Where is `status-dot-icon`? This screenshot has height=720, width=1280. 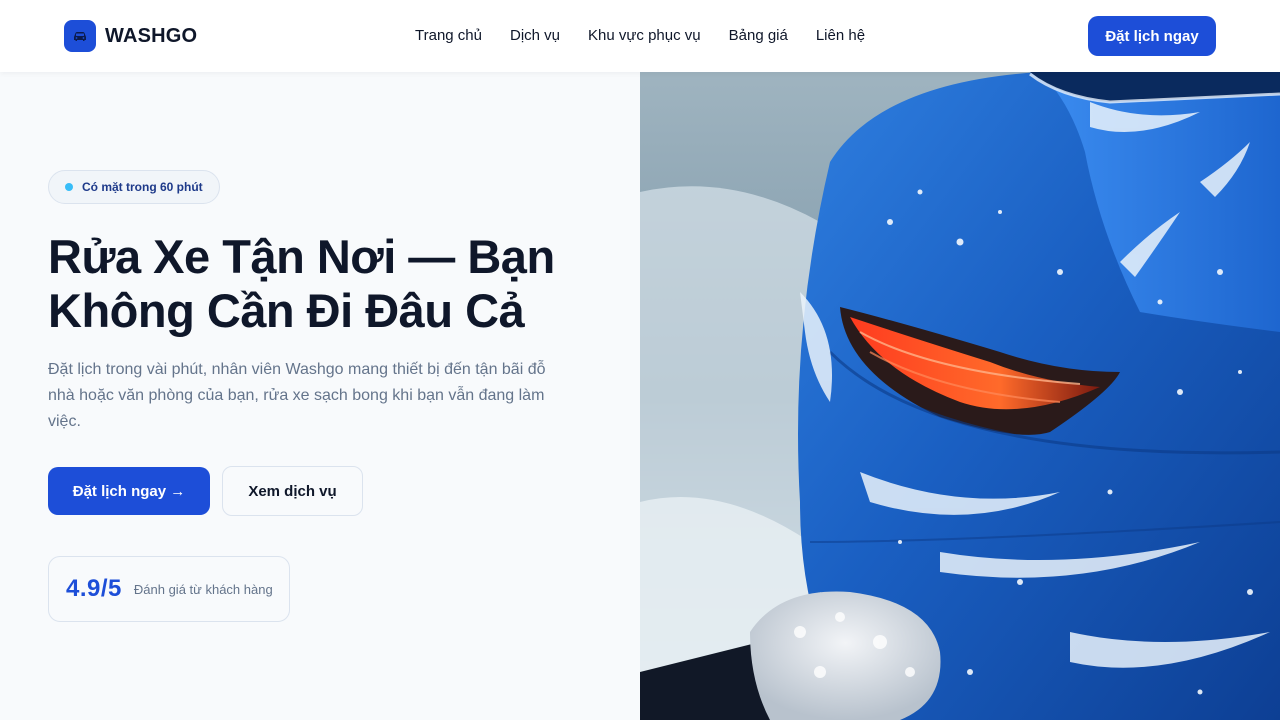 status-dot-icon is located at coordinates (69, 187).